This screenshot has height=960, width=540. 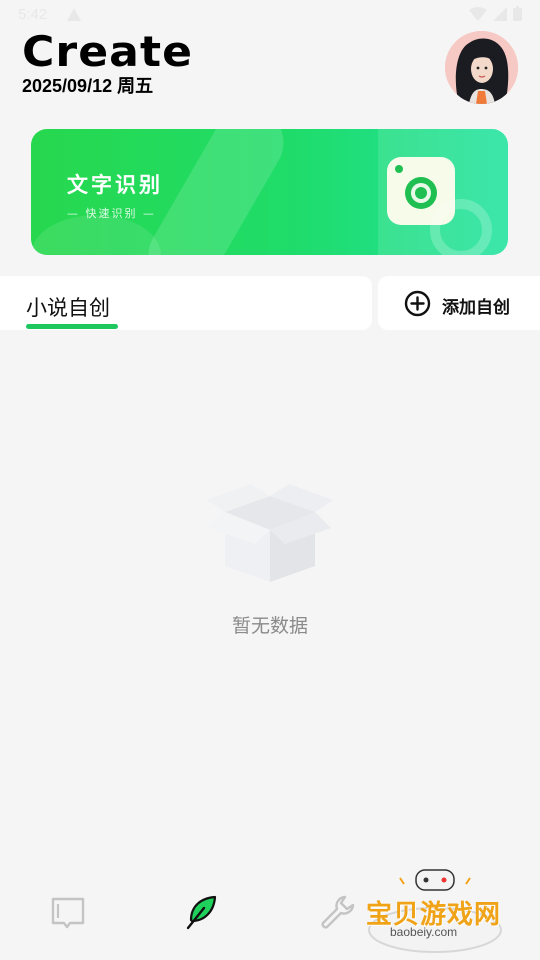 I want to click on active-tab-indicator, so click(x=72, y=326).